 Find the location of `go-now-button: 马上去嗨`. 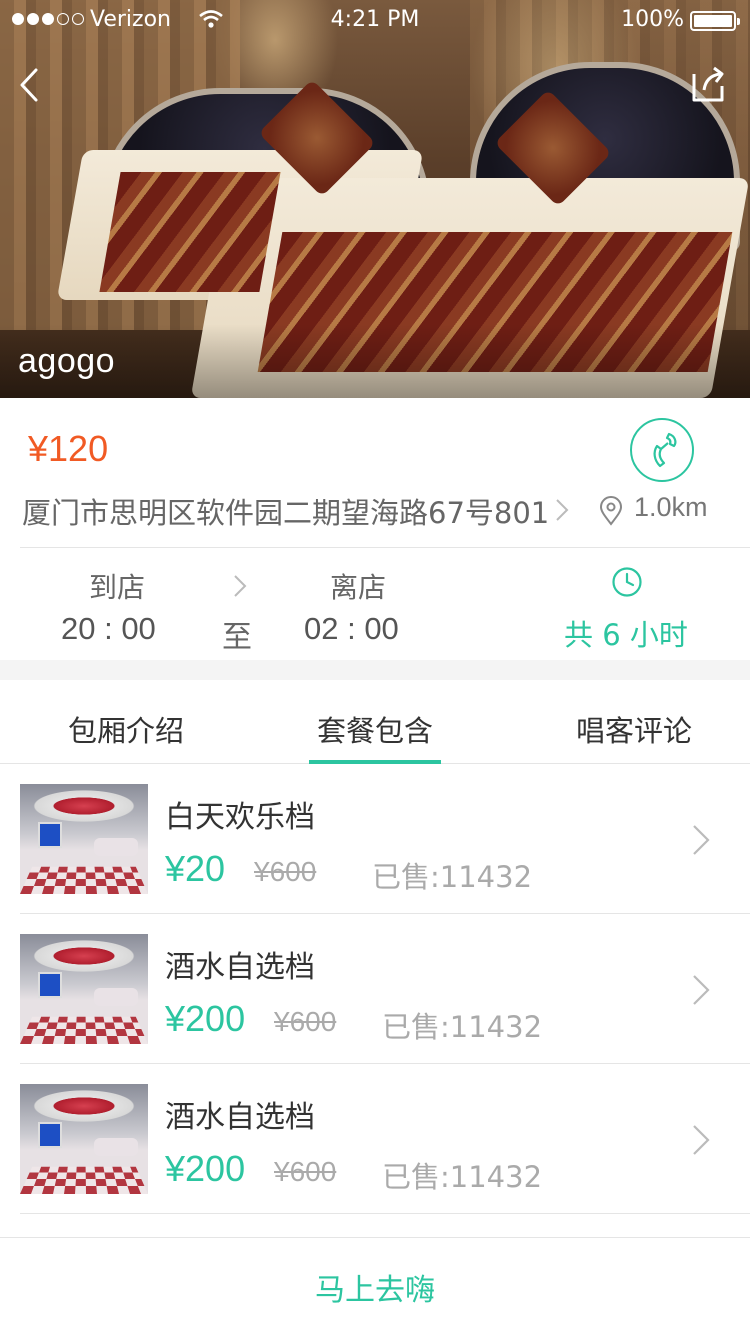

go-now-button: 马上去嗨 is located at coordinates (375, 1286).